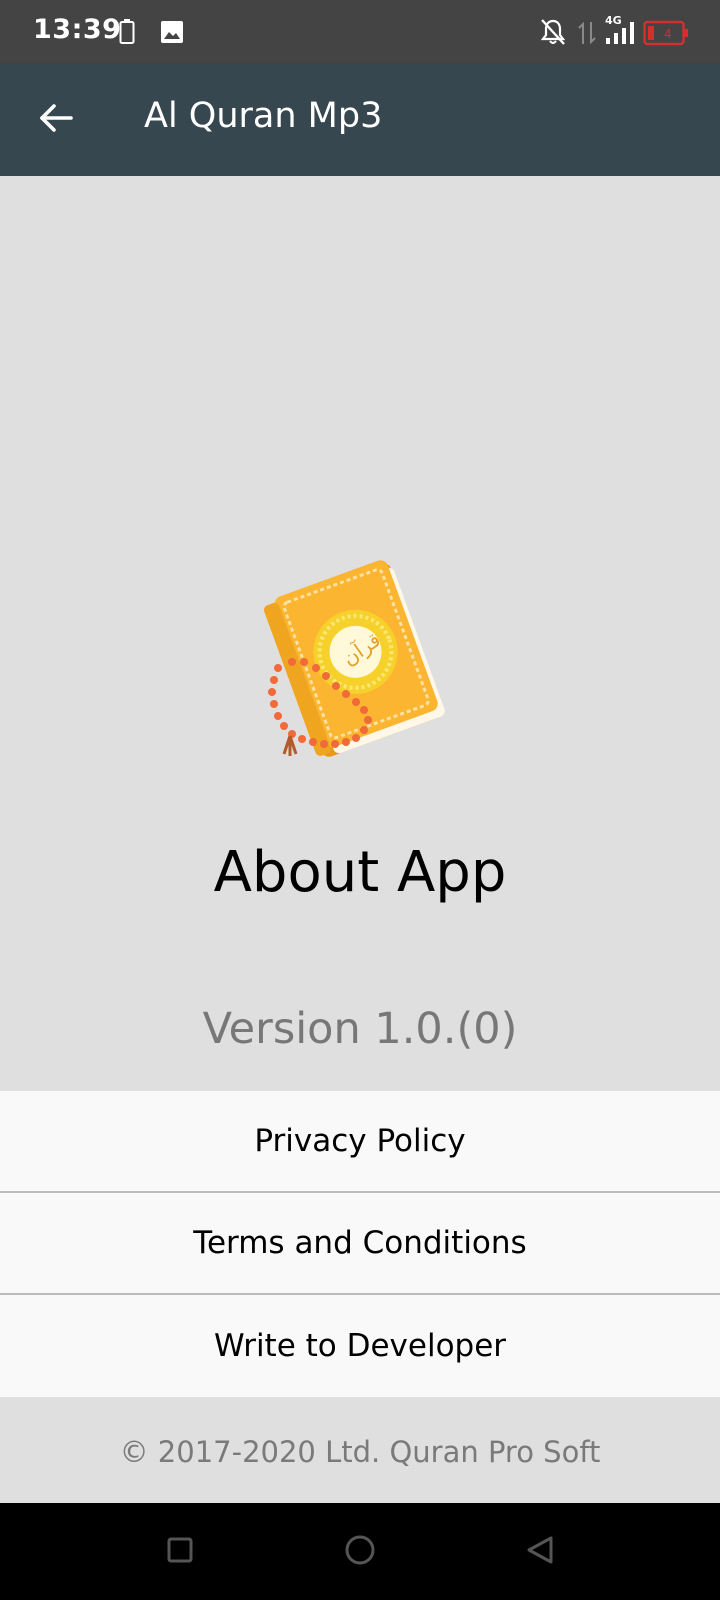 Image resolution: width=720 pixels, height=1600 pixels. Describe the element at coordinates (360, 872) in the screenshot. I see `about-heading: About App` at that location.